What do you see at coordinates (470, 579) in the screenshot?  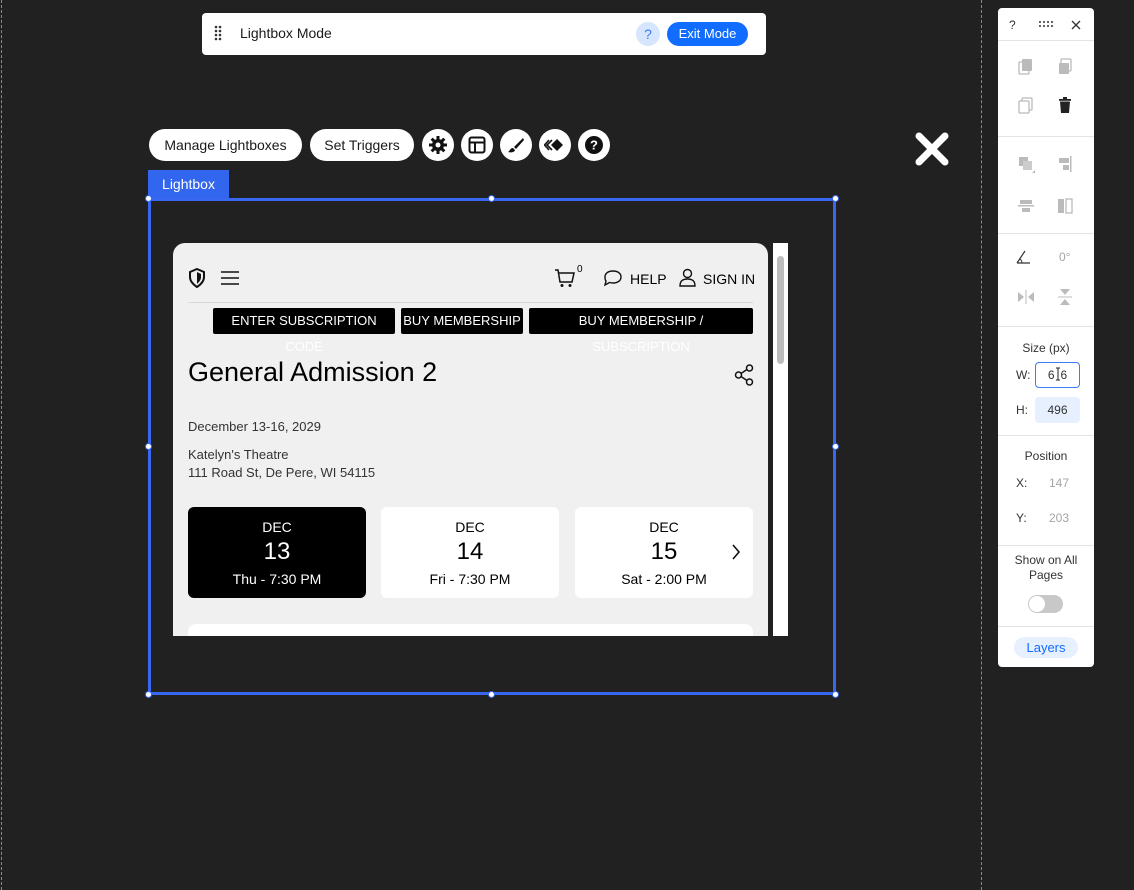 I see `date-card-time: Fri - 7:30 PM` at bounding box center [470, 579].